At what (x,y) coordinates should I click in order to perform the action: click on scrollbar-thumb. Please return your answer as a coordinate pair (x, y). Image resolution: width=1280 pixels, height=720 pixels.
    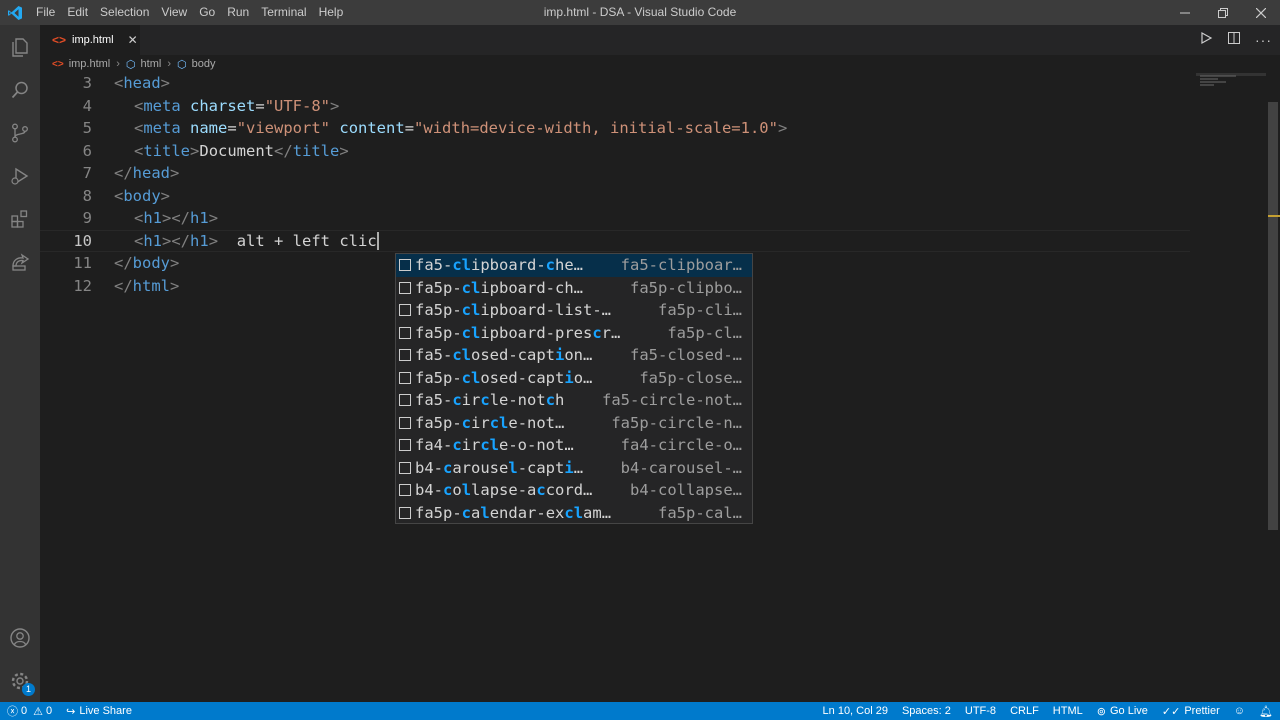
    Looking at the image, I should click on (1273, 316).